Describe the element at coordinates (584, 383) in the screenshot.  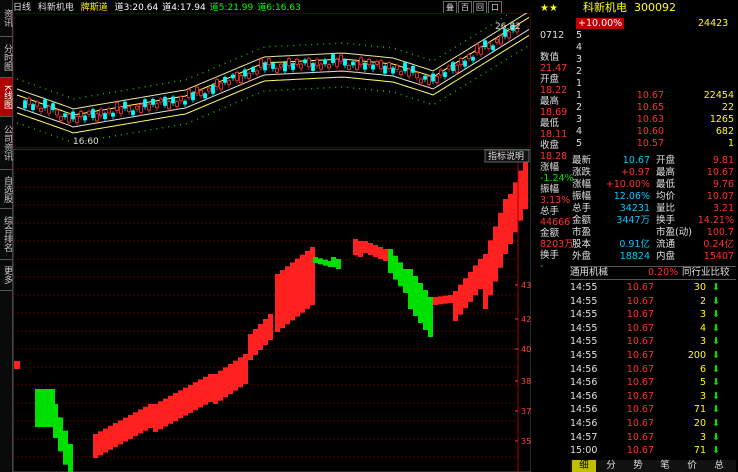
I see `tick-time: 14:56` at that location.